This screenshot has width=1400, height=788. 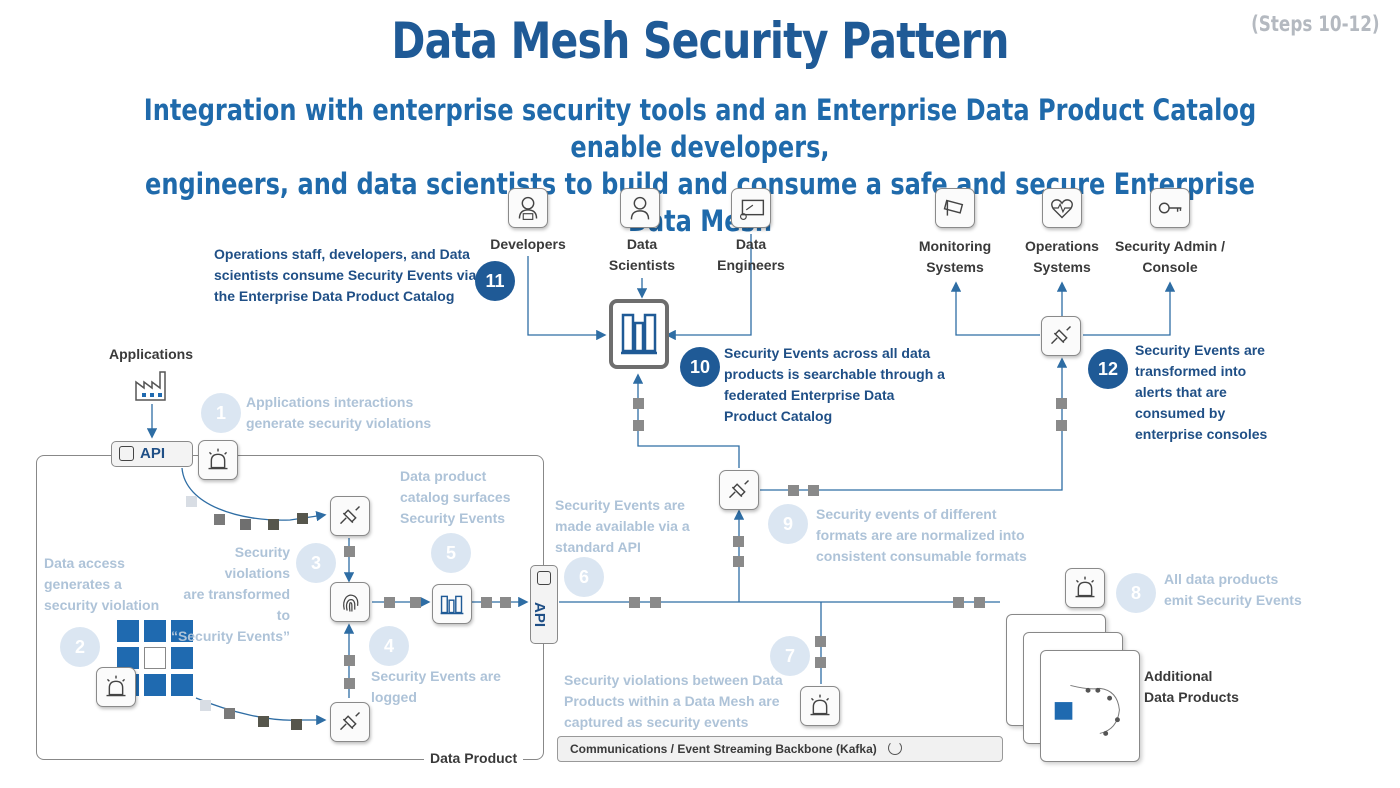 What do you see at coordinates (778, 416) in the screenshot?
I see `step-10-line-4: Product Catalog` at bounding box center [778, 416].